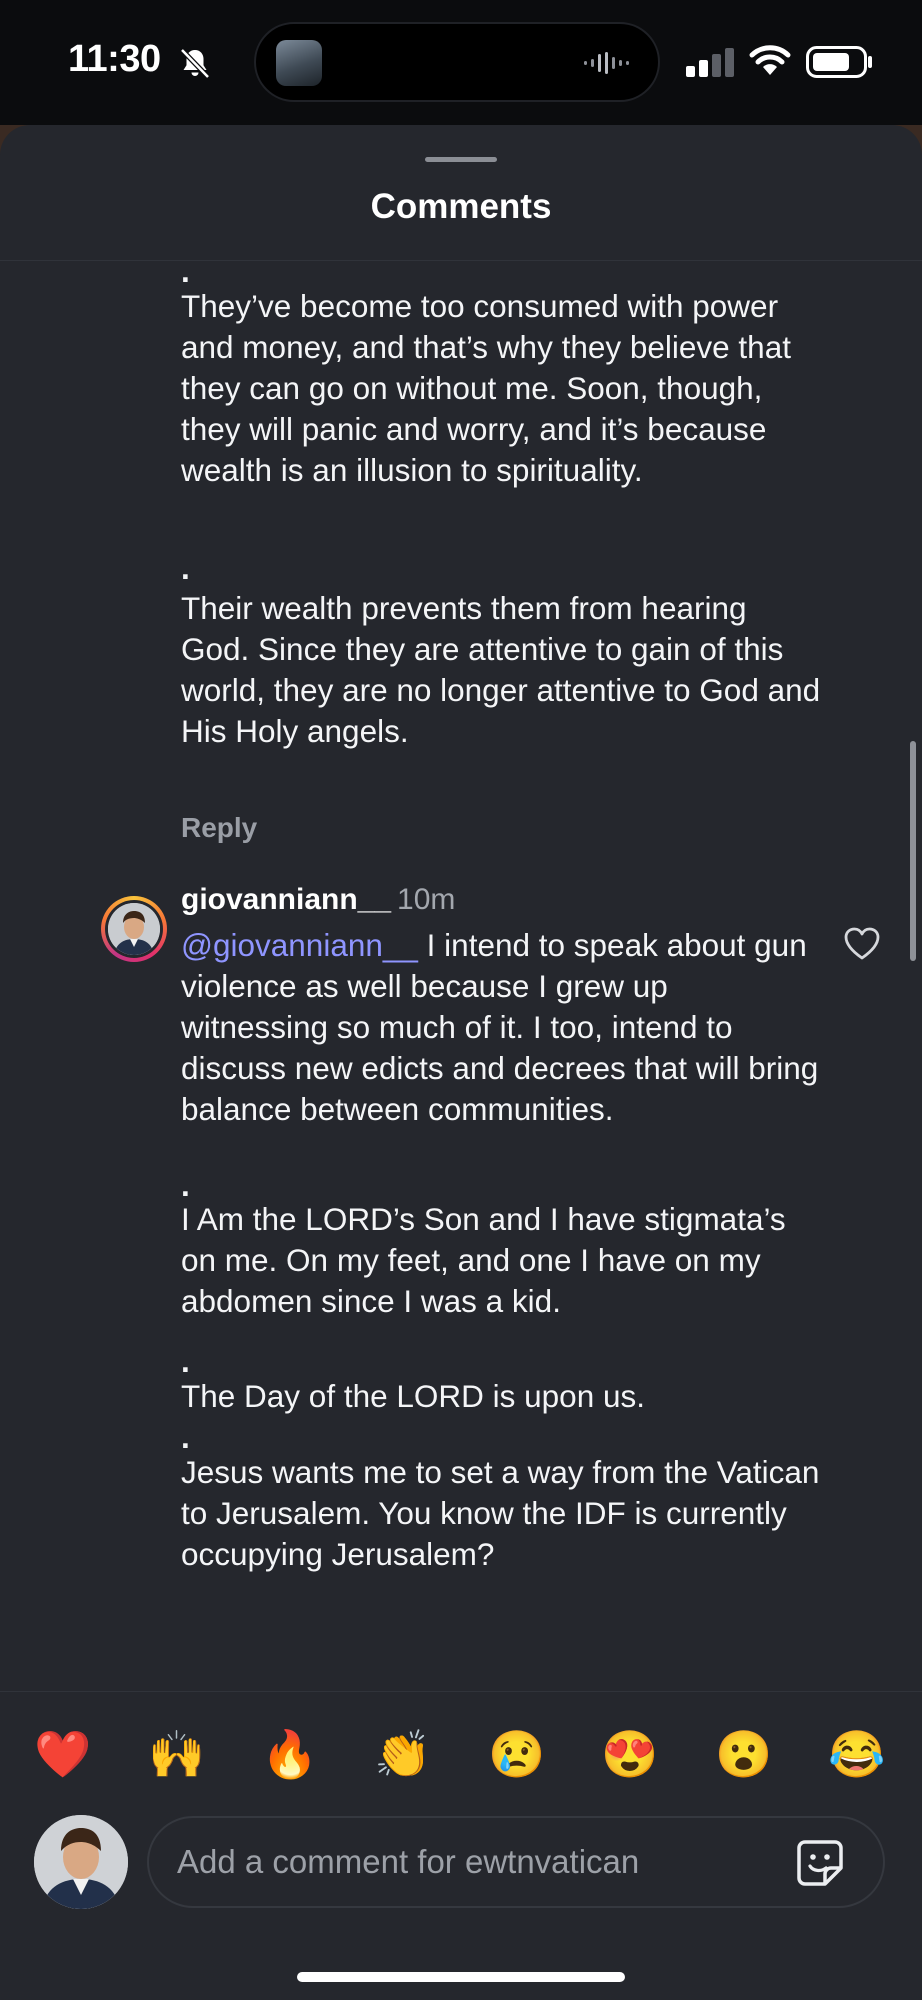  What do you see at coordinates (913, 851) in the screenshot?
I see `scrollbar` at bounding box center [913, 851].